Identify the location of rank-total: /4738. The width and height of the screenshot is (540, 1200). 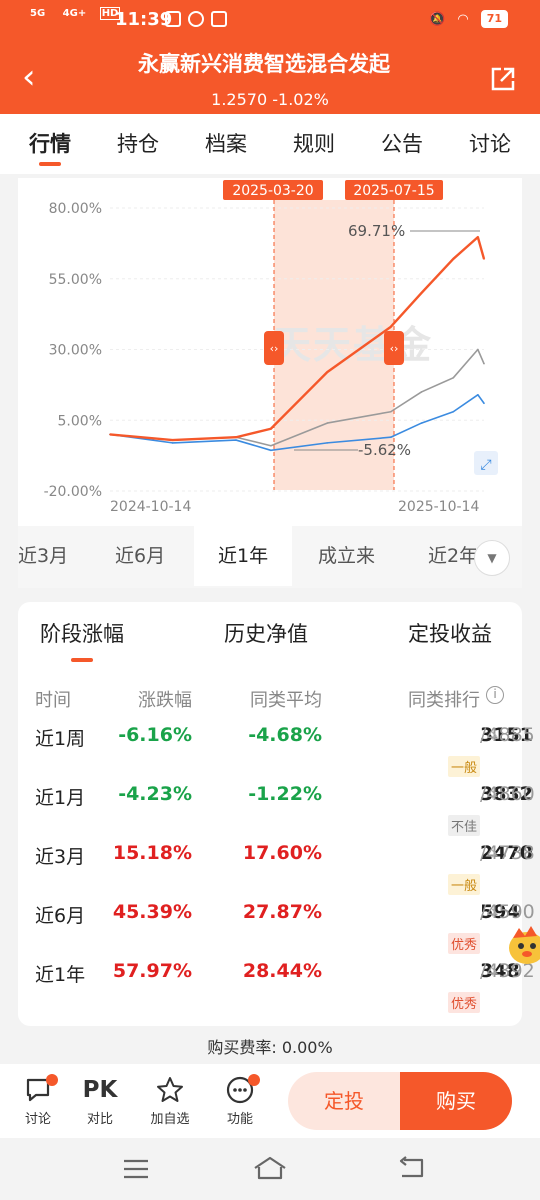
(507, 853).